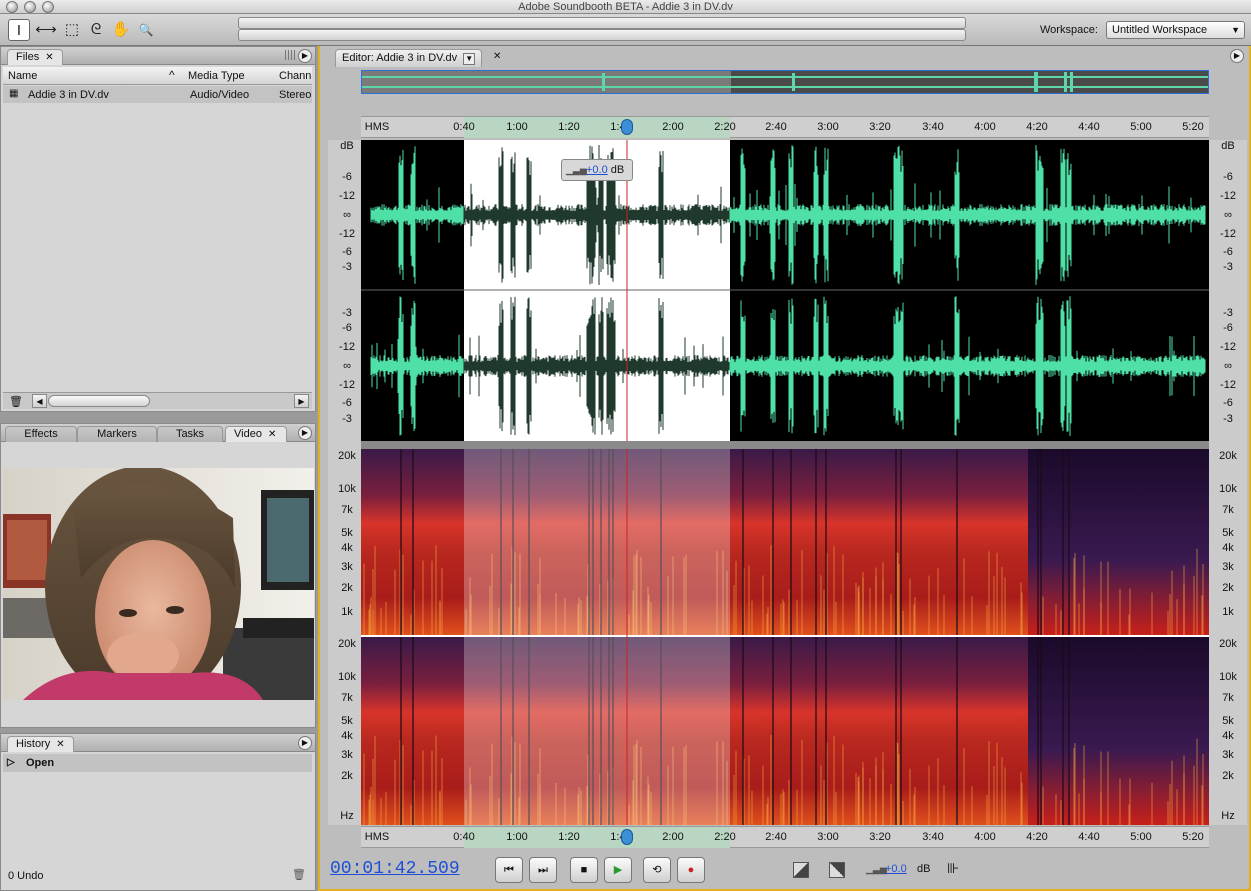 This screenshot has width=1251, height=891. What do you see at coordinates (295, 95) in the screenshot?
I see `file-channels: Stereo` at bounding box center [295, 95].